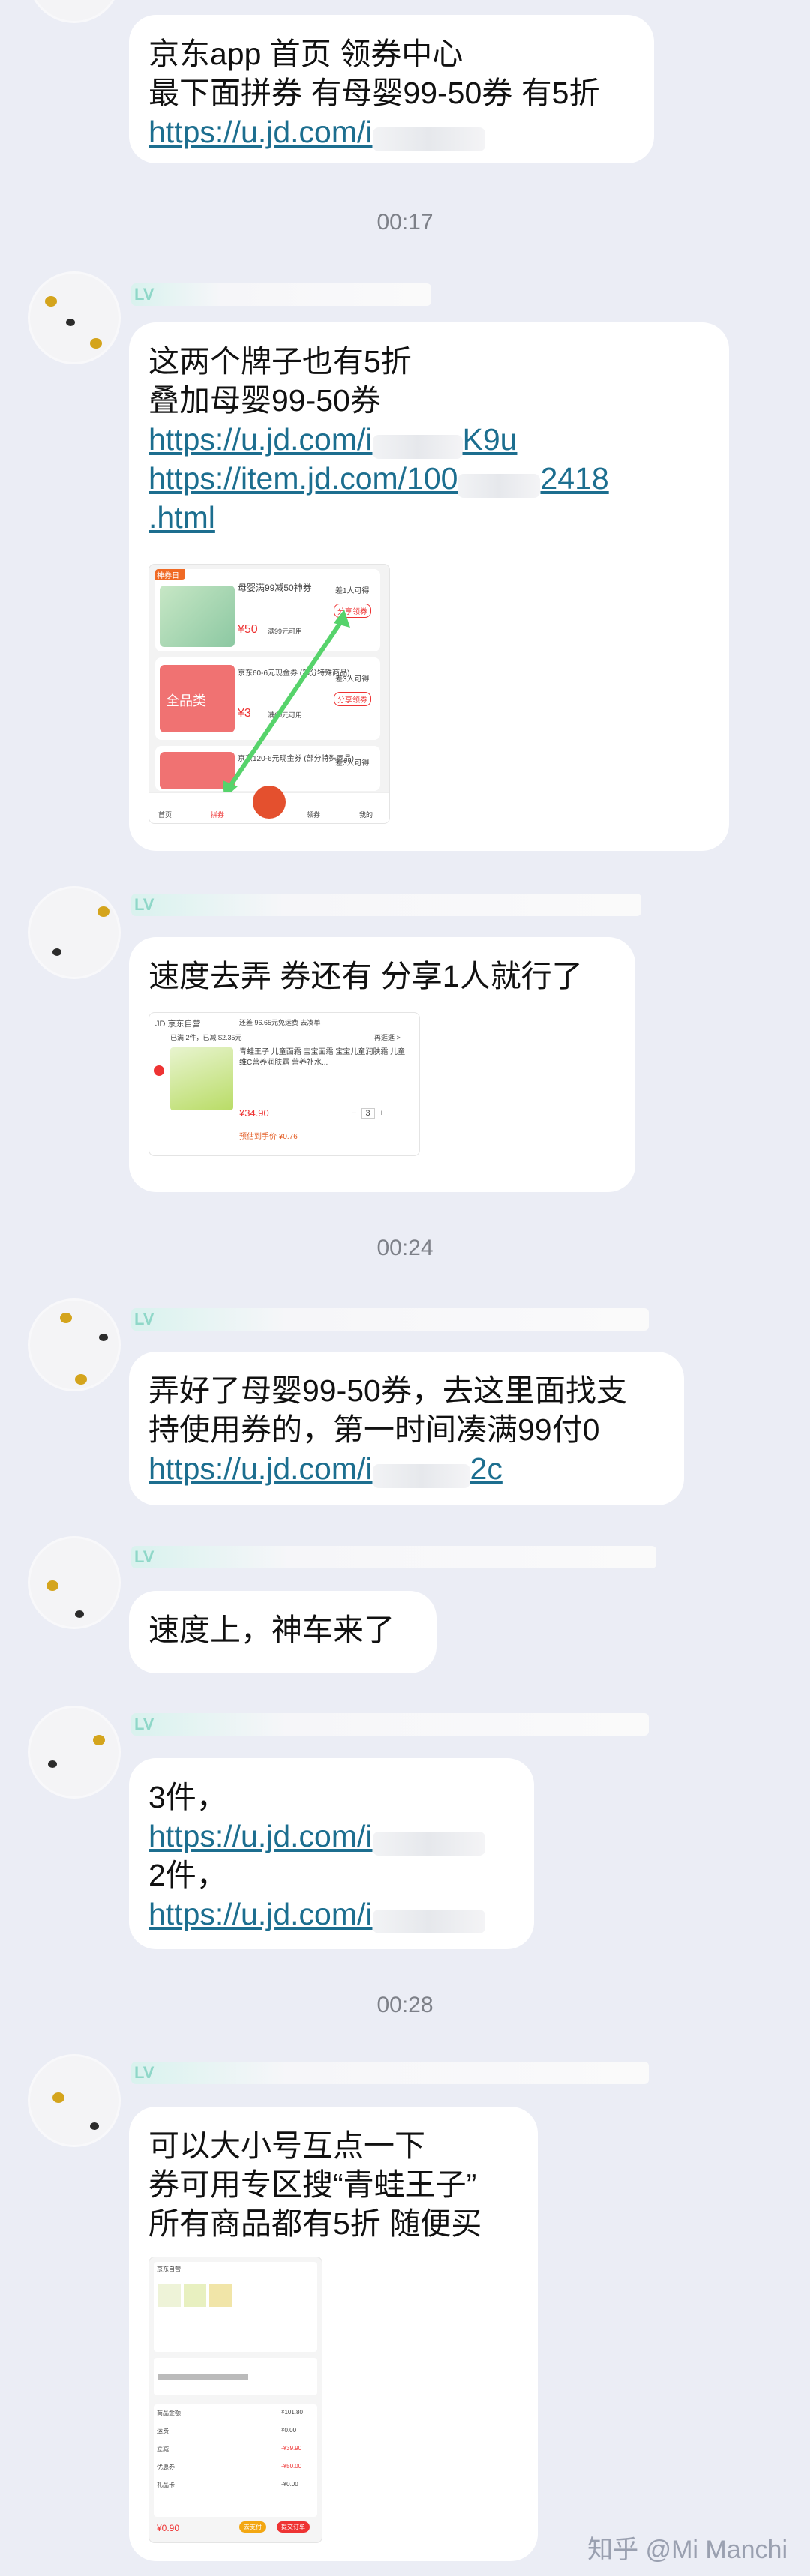 The width and height of the screenshot is (810, 2576). I want to click on pay-button: 去支付, so click(252, 2527).